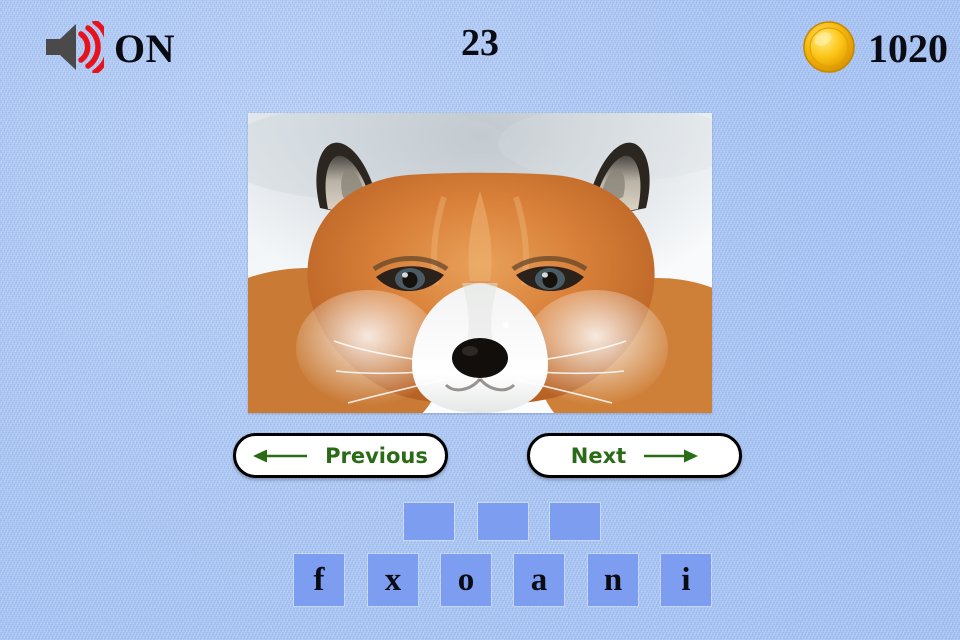 This screenshot has height=640, width=960. Describe the element at coordinates (598, 455) in the screenshot. I see `next-button-label: Next` at that location.